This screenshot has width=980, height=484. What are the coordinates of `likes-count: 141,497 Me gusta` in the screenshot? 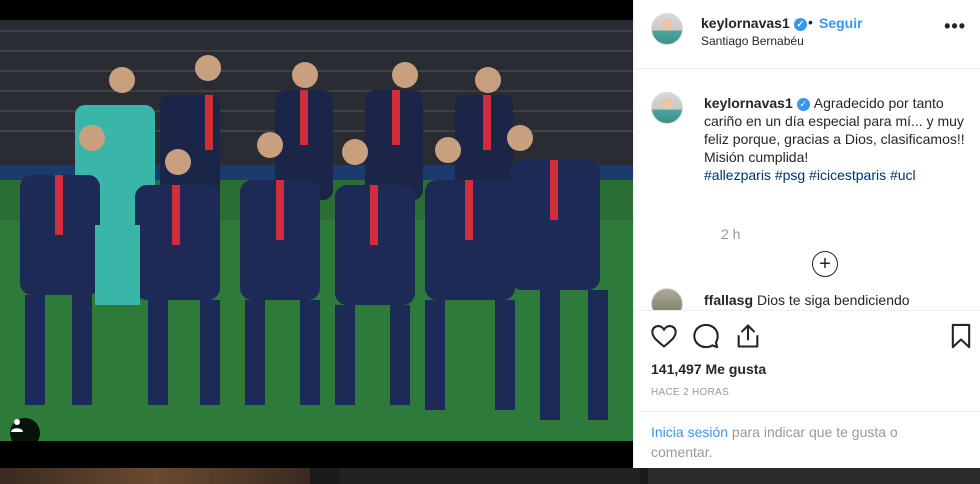 It's located at (708, 369).